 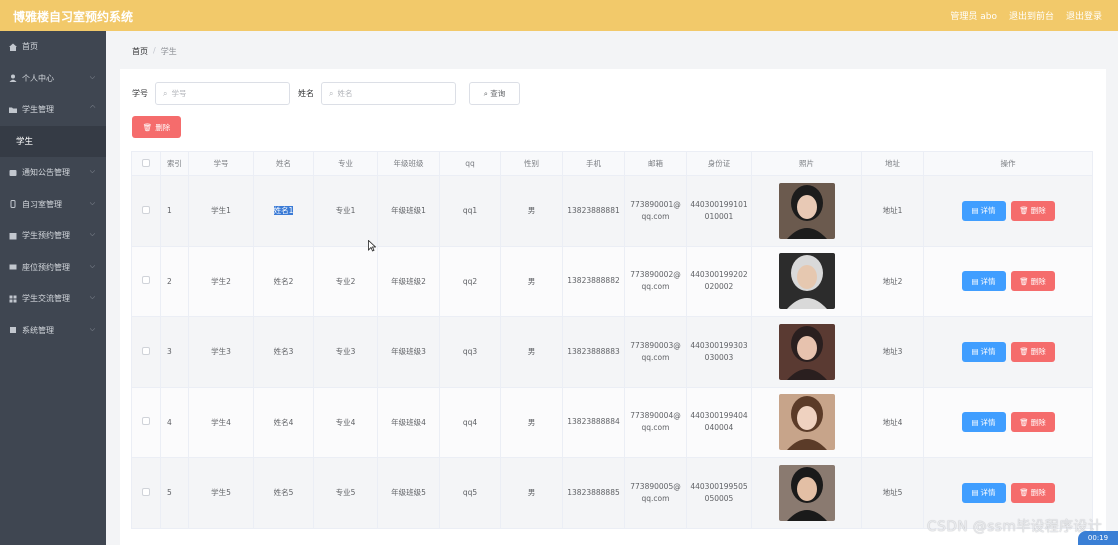 I want to click on calendar-icon, so click(x=12, y=235).